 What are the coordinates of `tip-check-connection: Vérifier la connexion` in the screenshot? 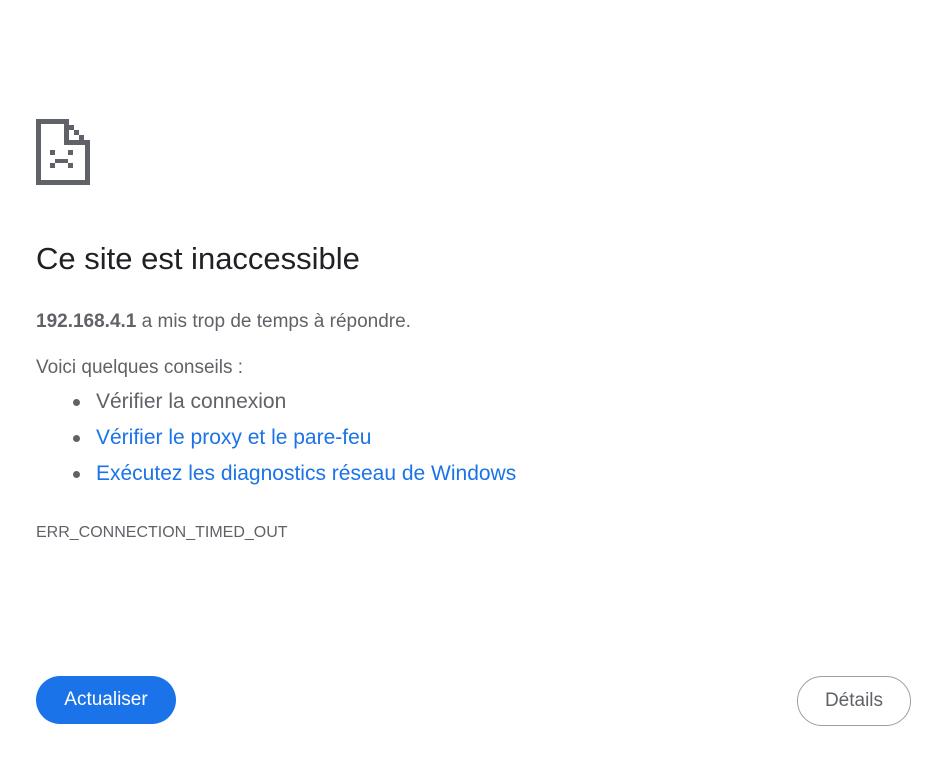 It's located at (276, 404).